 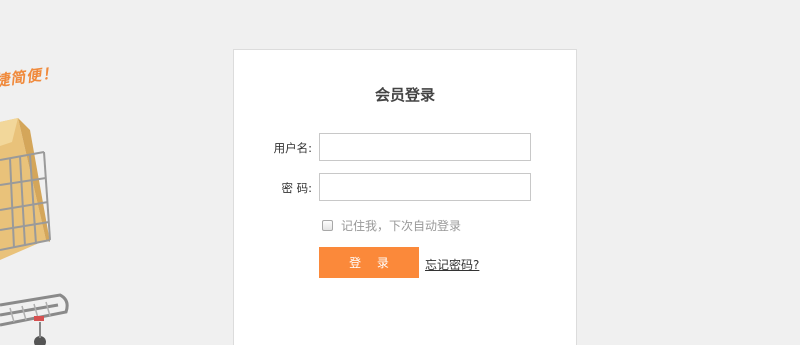 I want to click on username-input, so click(x=425, y=147).